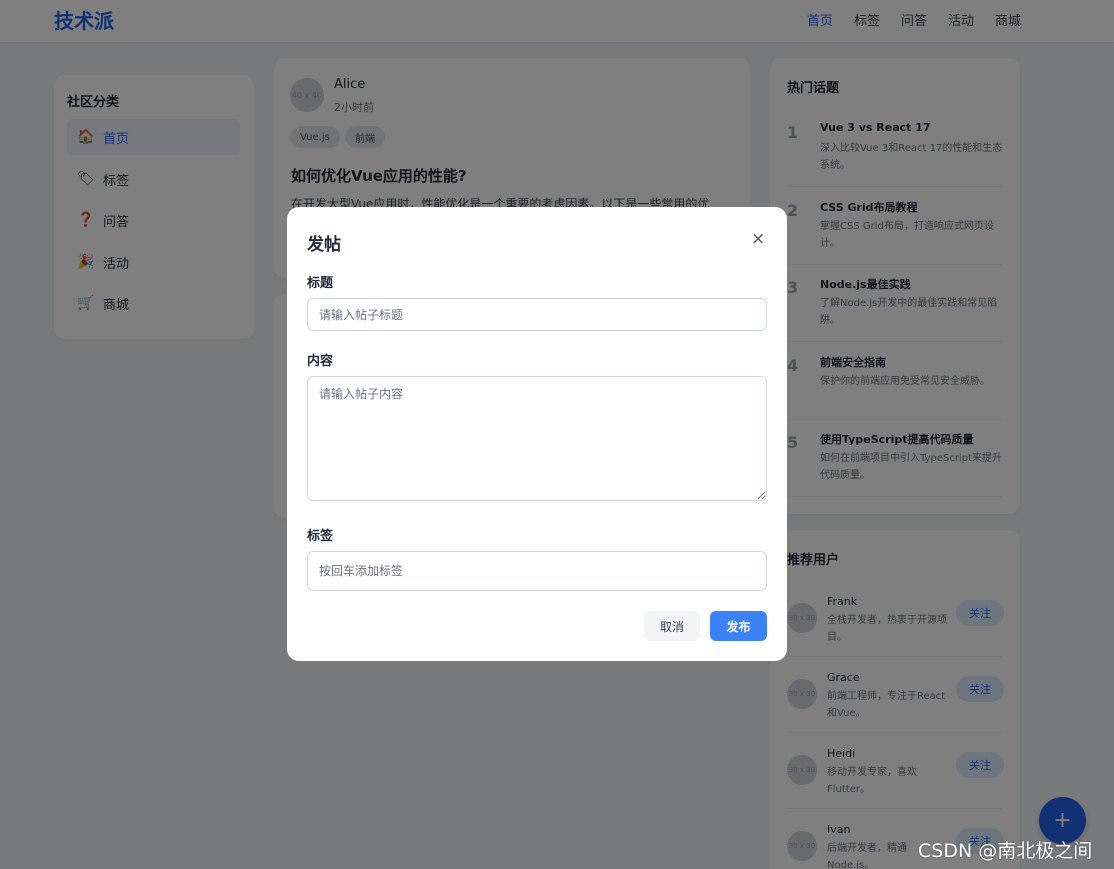  Describe the element at coordinates (324, 245) in the screenshot. I see `dialog-title: 发帖` at that location.